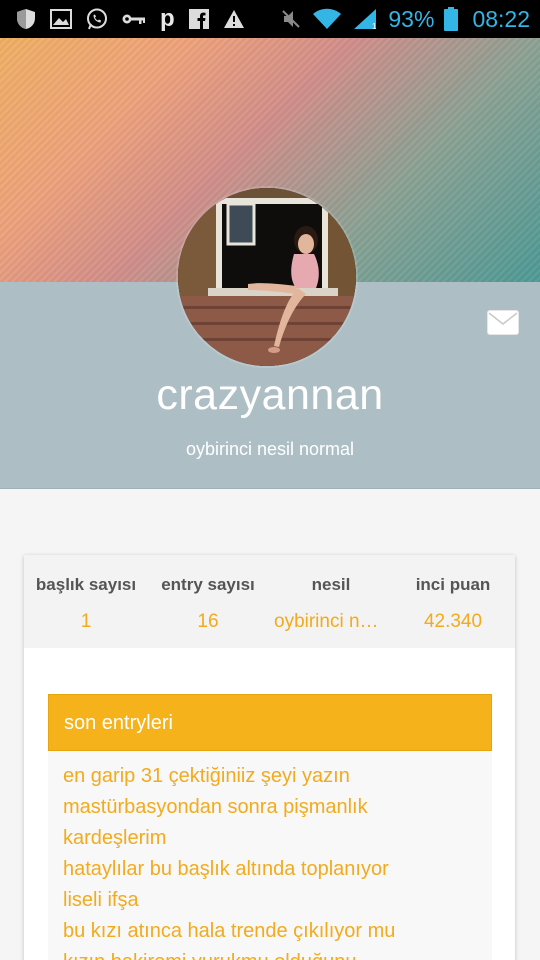 The image size is (540, 960). I want to click on battery-icon, so click(451, 19).